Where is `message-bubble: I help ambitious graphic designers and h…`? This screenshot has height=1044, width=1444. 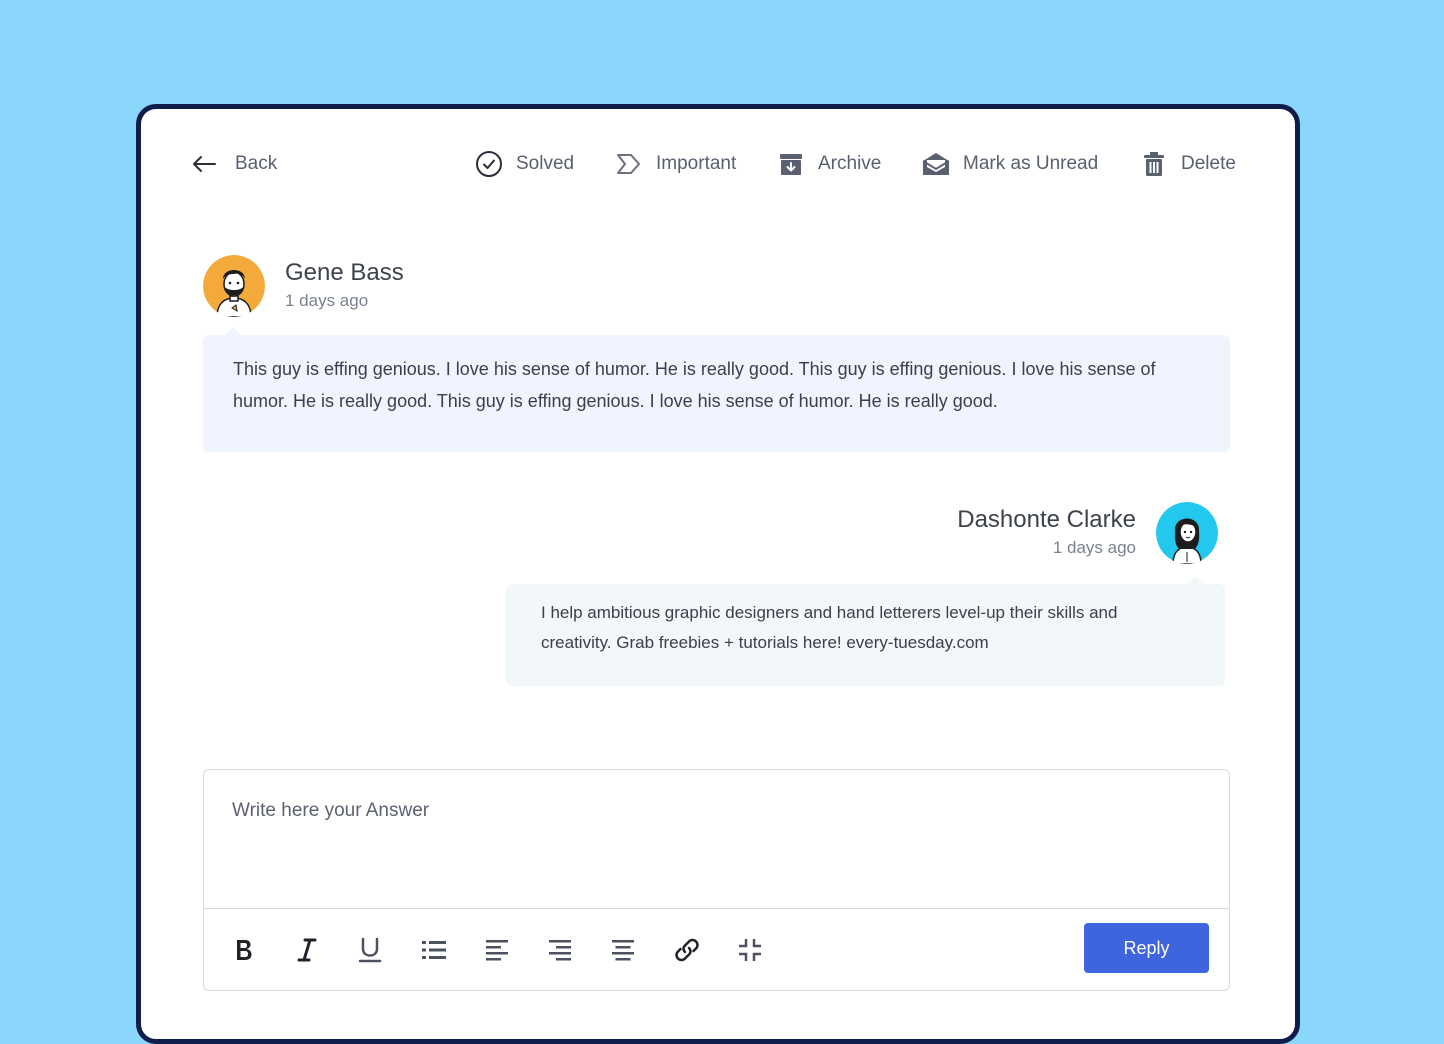 message-bubble: I help ambitious graphic designers and h… is located at coordinates (865, 631).